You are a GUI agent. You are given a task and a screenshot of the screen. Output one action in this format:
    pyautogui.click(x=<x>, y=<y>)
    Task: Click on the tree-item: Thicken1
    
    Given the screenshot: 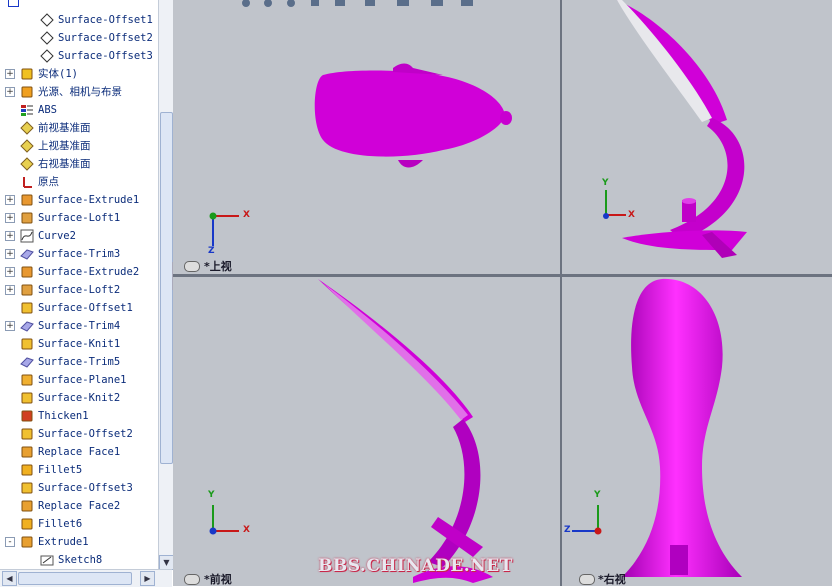 What is the action you would take?
    pyautogui.click(x=79, y=416)
    